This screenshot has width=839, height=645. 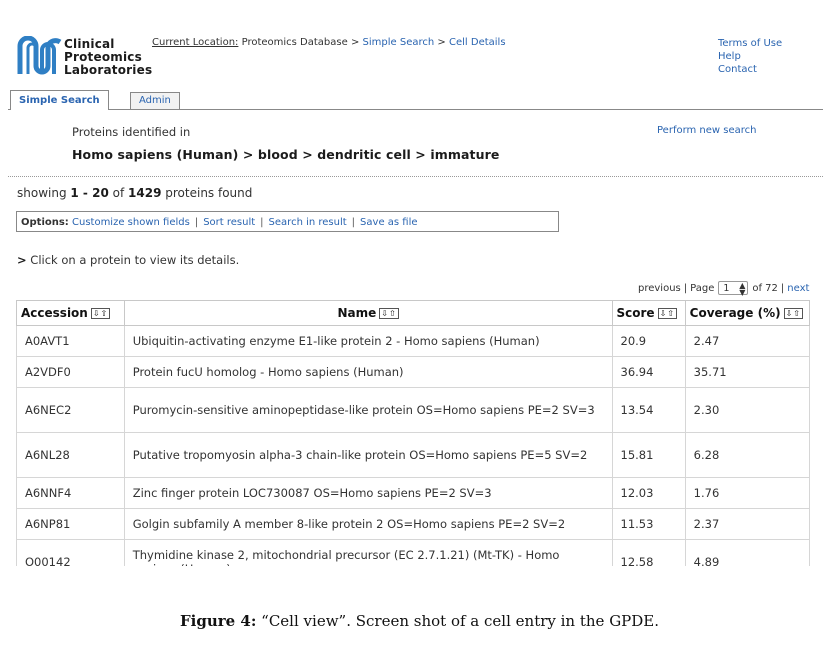 What do you see at coordinates (648, 410) in the screenshot?
I see `score-cell: 13.54` at bounding box center [648, 410].